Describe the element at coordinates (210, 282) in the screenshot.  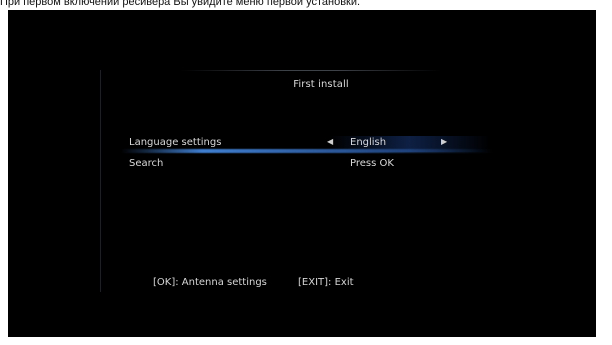
I see `ok-hint: [OK]: Antenna settings` at that location.